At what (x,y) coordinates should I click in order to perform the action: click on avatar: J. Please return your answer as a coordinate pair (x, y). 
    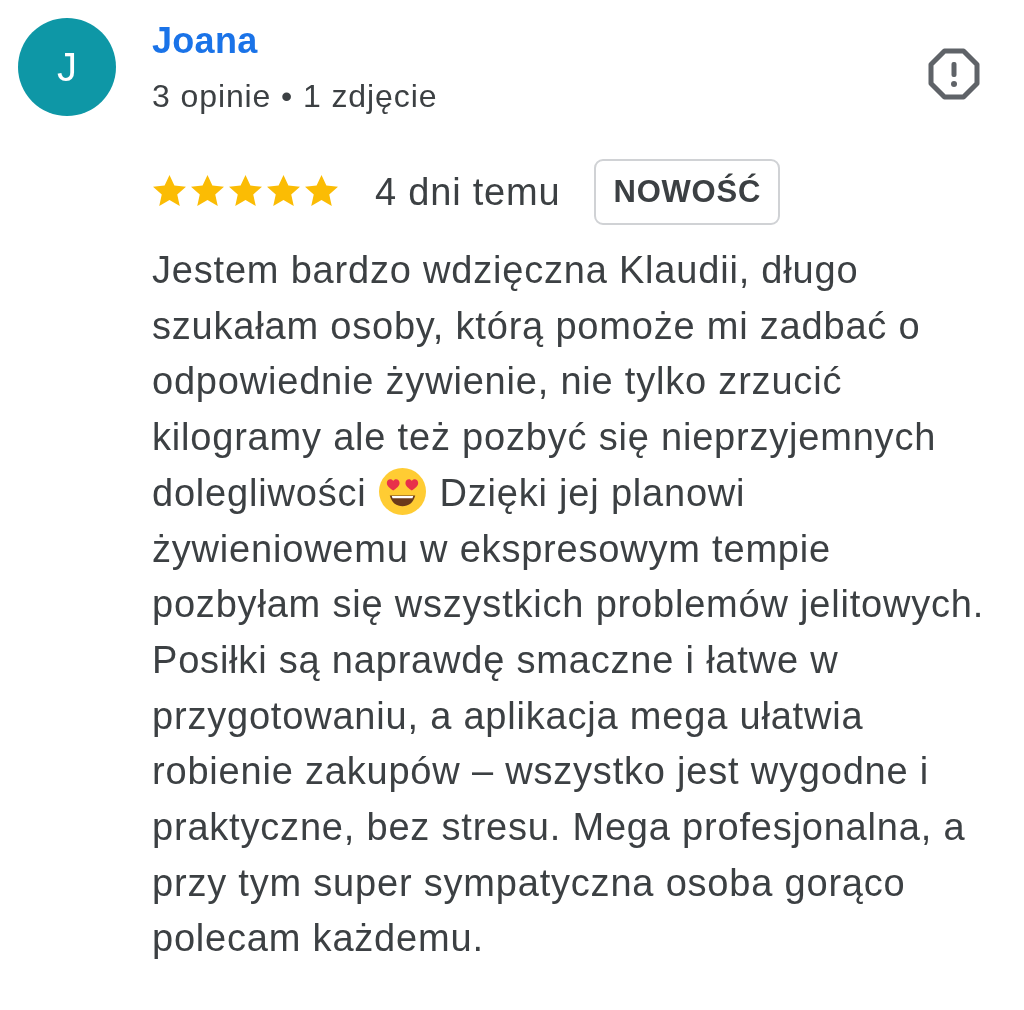
    Looking at the image, I should click on (67, 67).